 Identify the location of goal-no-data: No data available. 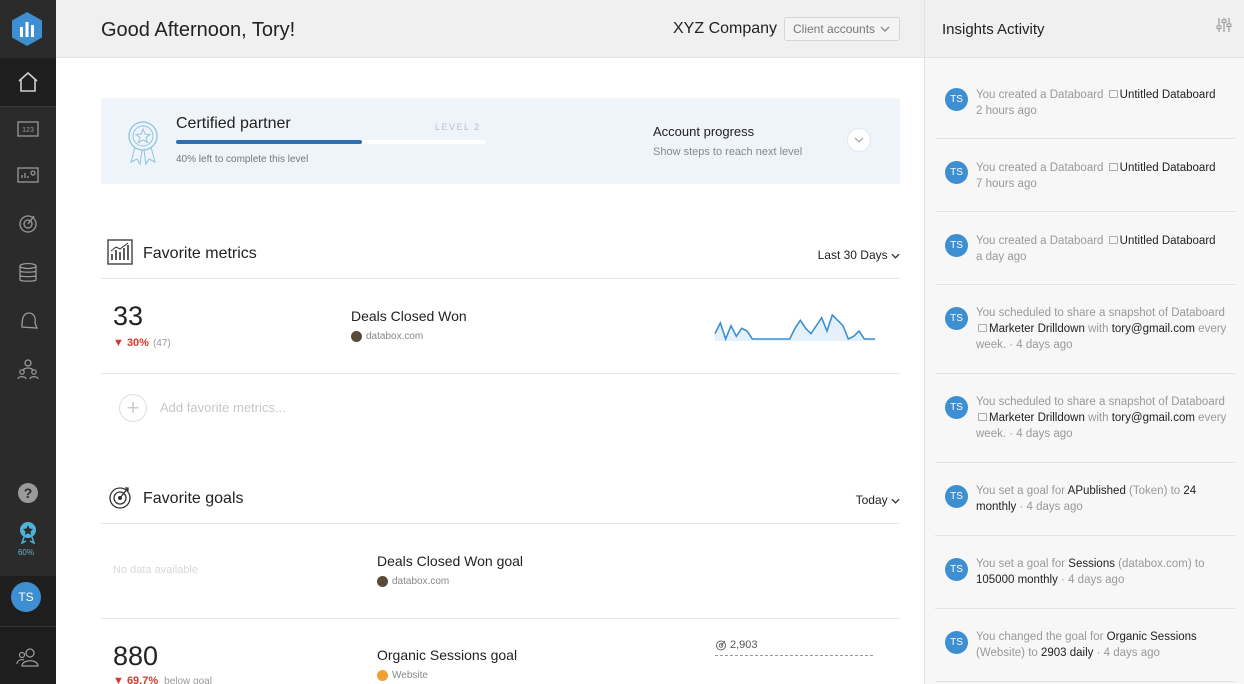
(156, 570).